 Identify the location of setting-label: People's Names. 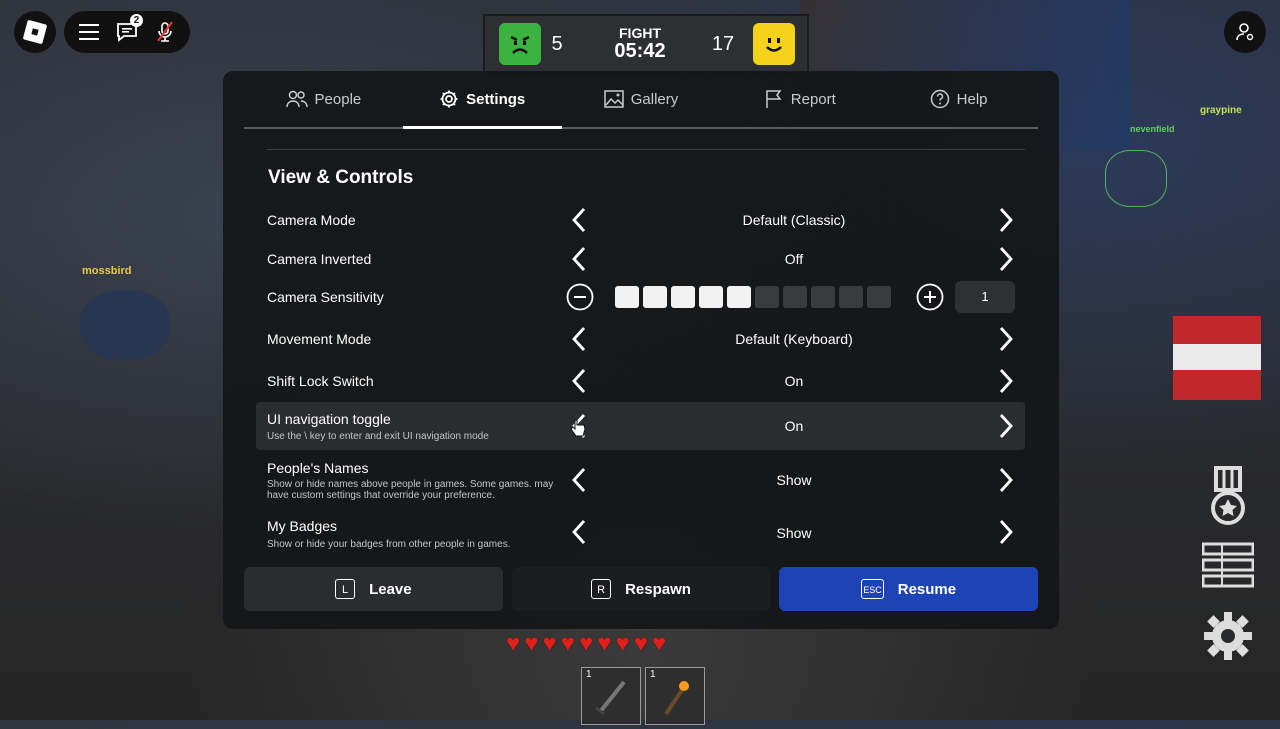
(318, 468).